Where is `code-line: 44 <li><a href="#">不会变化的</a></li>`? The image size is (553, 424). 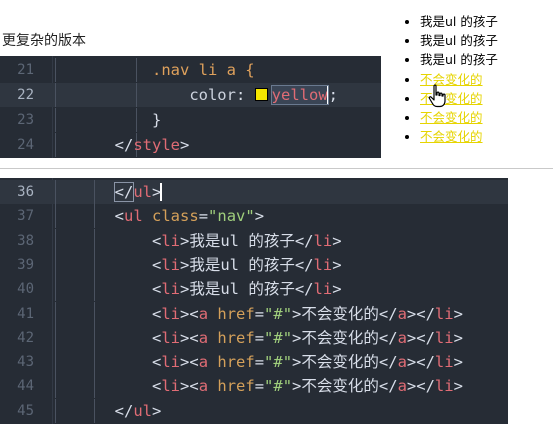
code-line: 44 <li><a href="#">不会变化的</a></li> is located at coordinates (254, 386).